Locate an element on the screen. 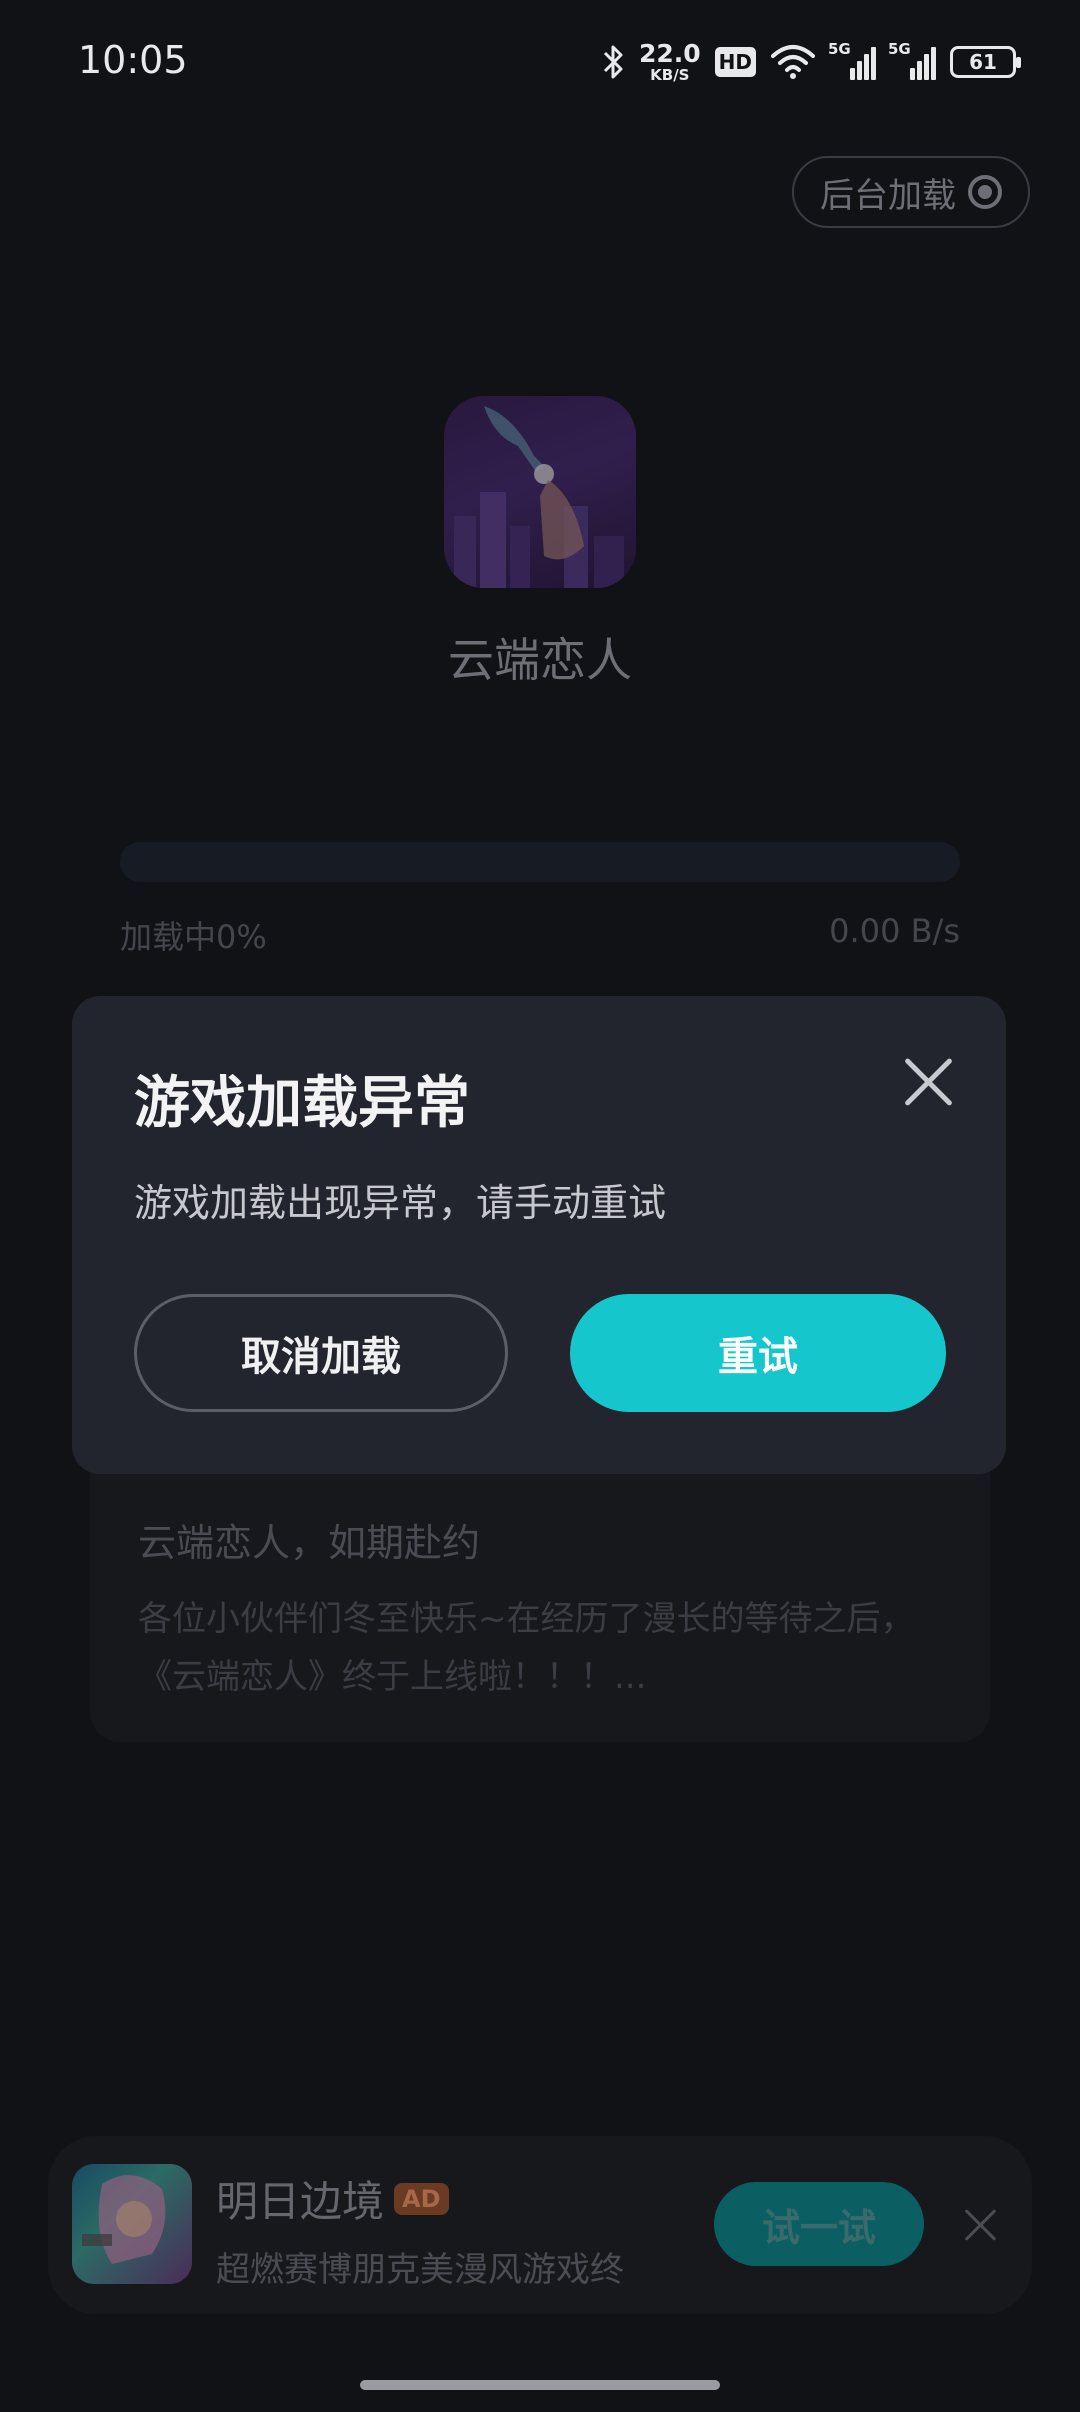 The width and height of the screenshot is (1080, 2412). app-name: 云端恋人 is located at coordinates (540, 660).